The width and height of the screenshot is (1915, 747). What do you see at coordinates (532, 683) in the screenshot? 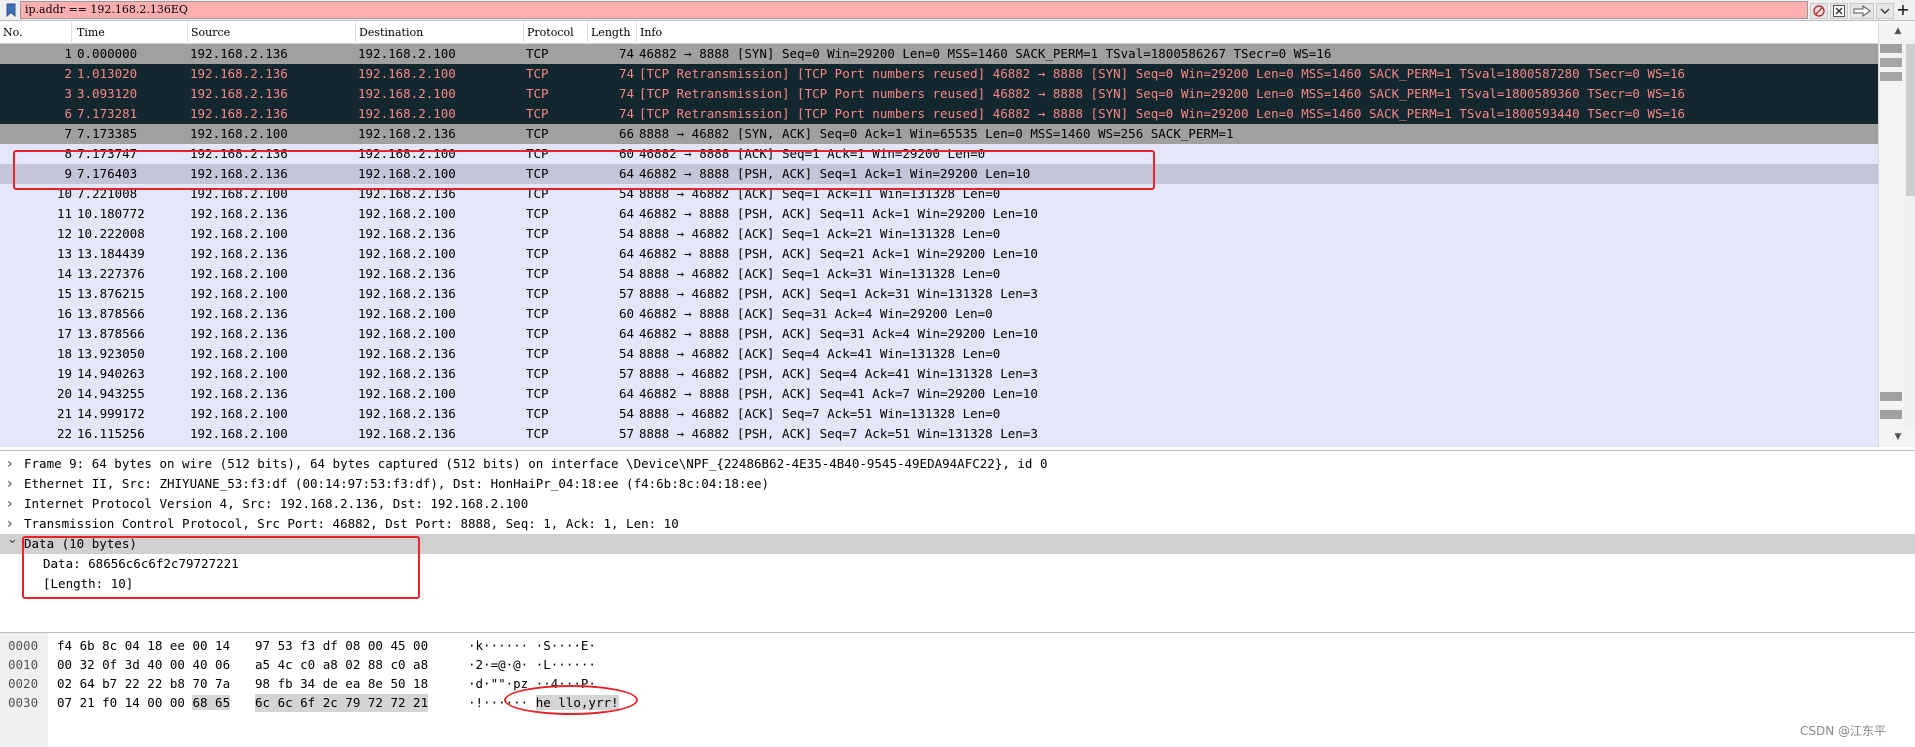
I see `bytes-ascii: ·d·""·pz ··4···P·` at bounding box center [532, 683].